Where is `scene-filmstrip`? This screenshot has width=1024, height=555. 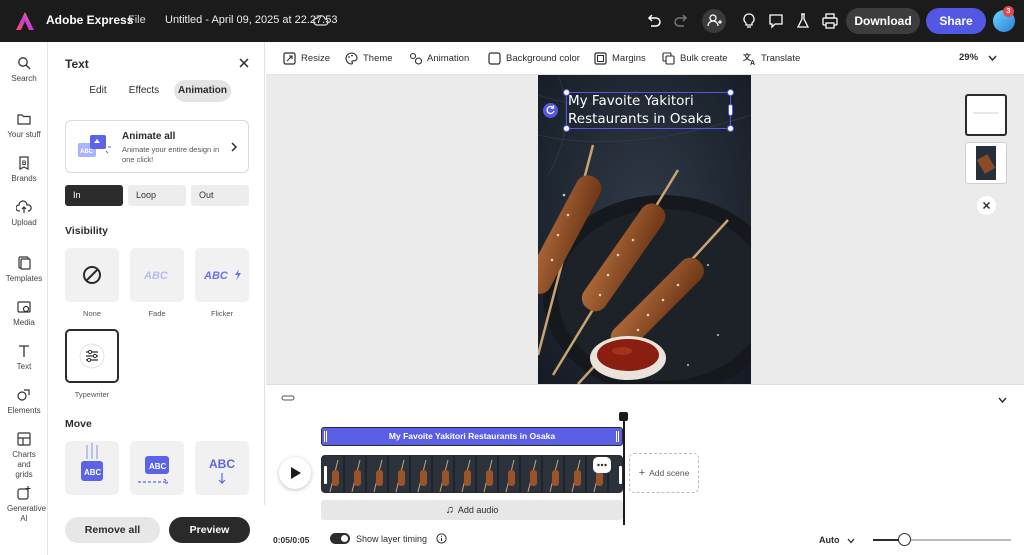 scene-filmstrip is located at coordinates (472, 474).